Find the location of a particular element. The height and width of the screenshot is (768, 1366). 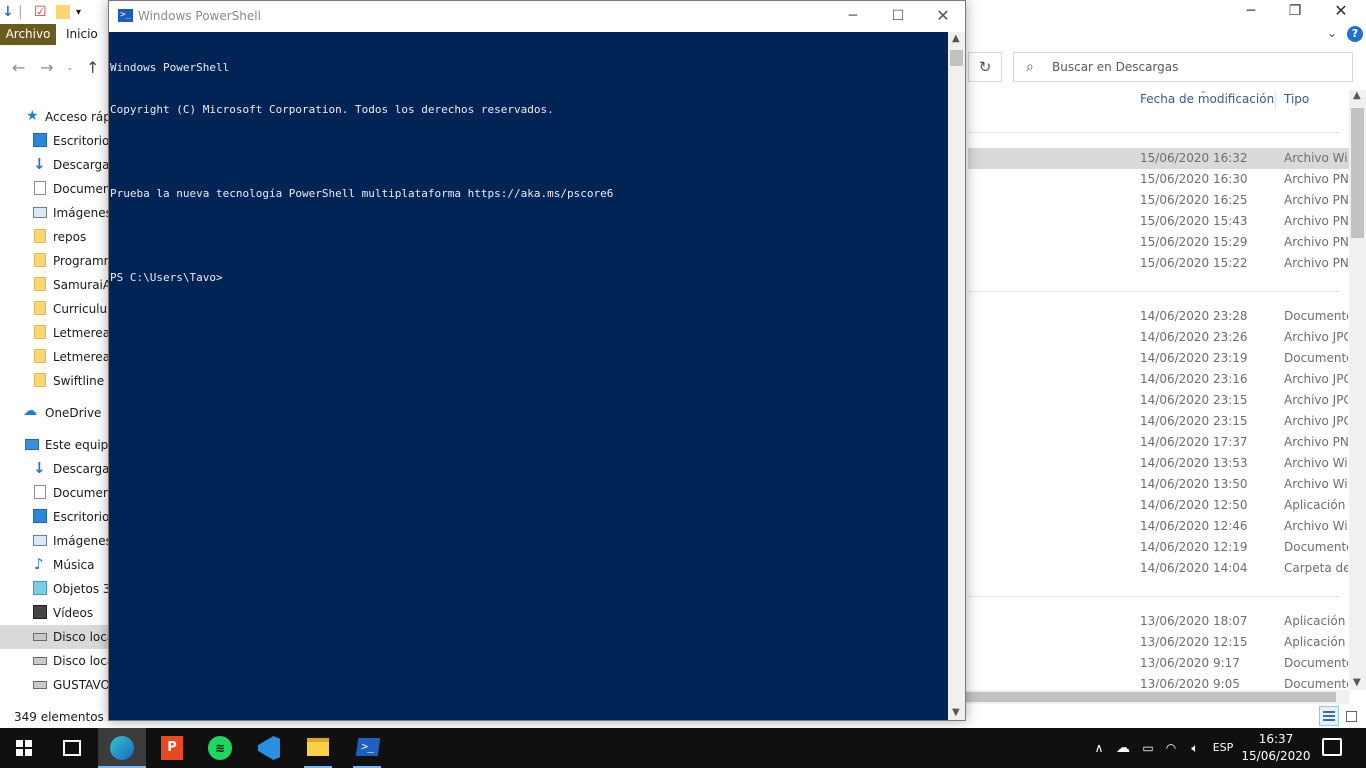

file-row: 14/06/2020 12:46 Archivo Win is located at coordinates (1158, 526).